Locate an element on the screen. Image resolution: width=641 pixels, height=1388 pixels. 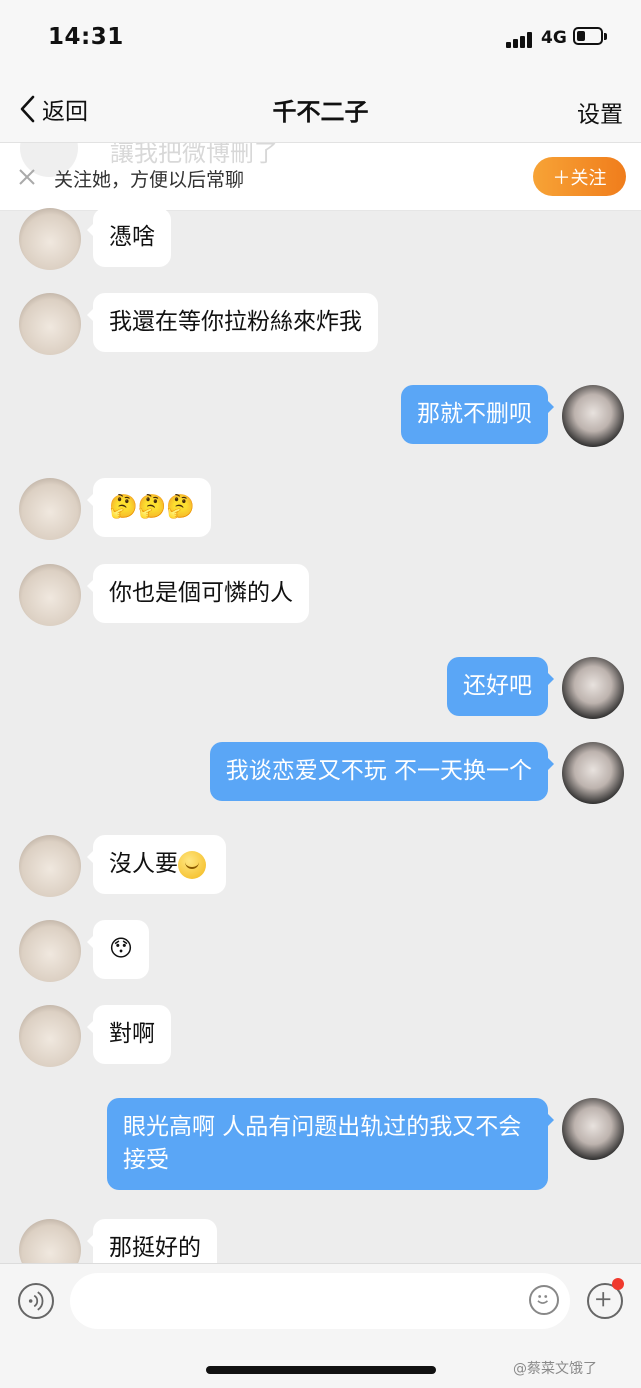
incoming-message: 🤔🤔🤔 is located at coordinates (149, 507).